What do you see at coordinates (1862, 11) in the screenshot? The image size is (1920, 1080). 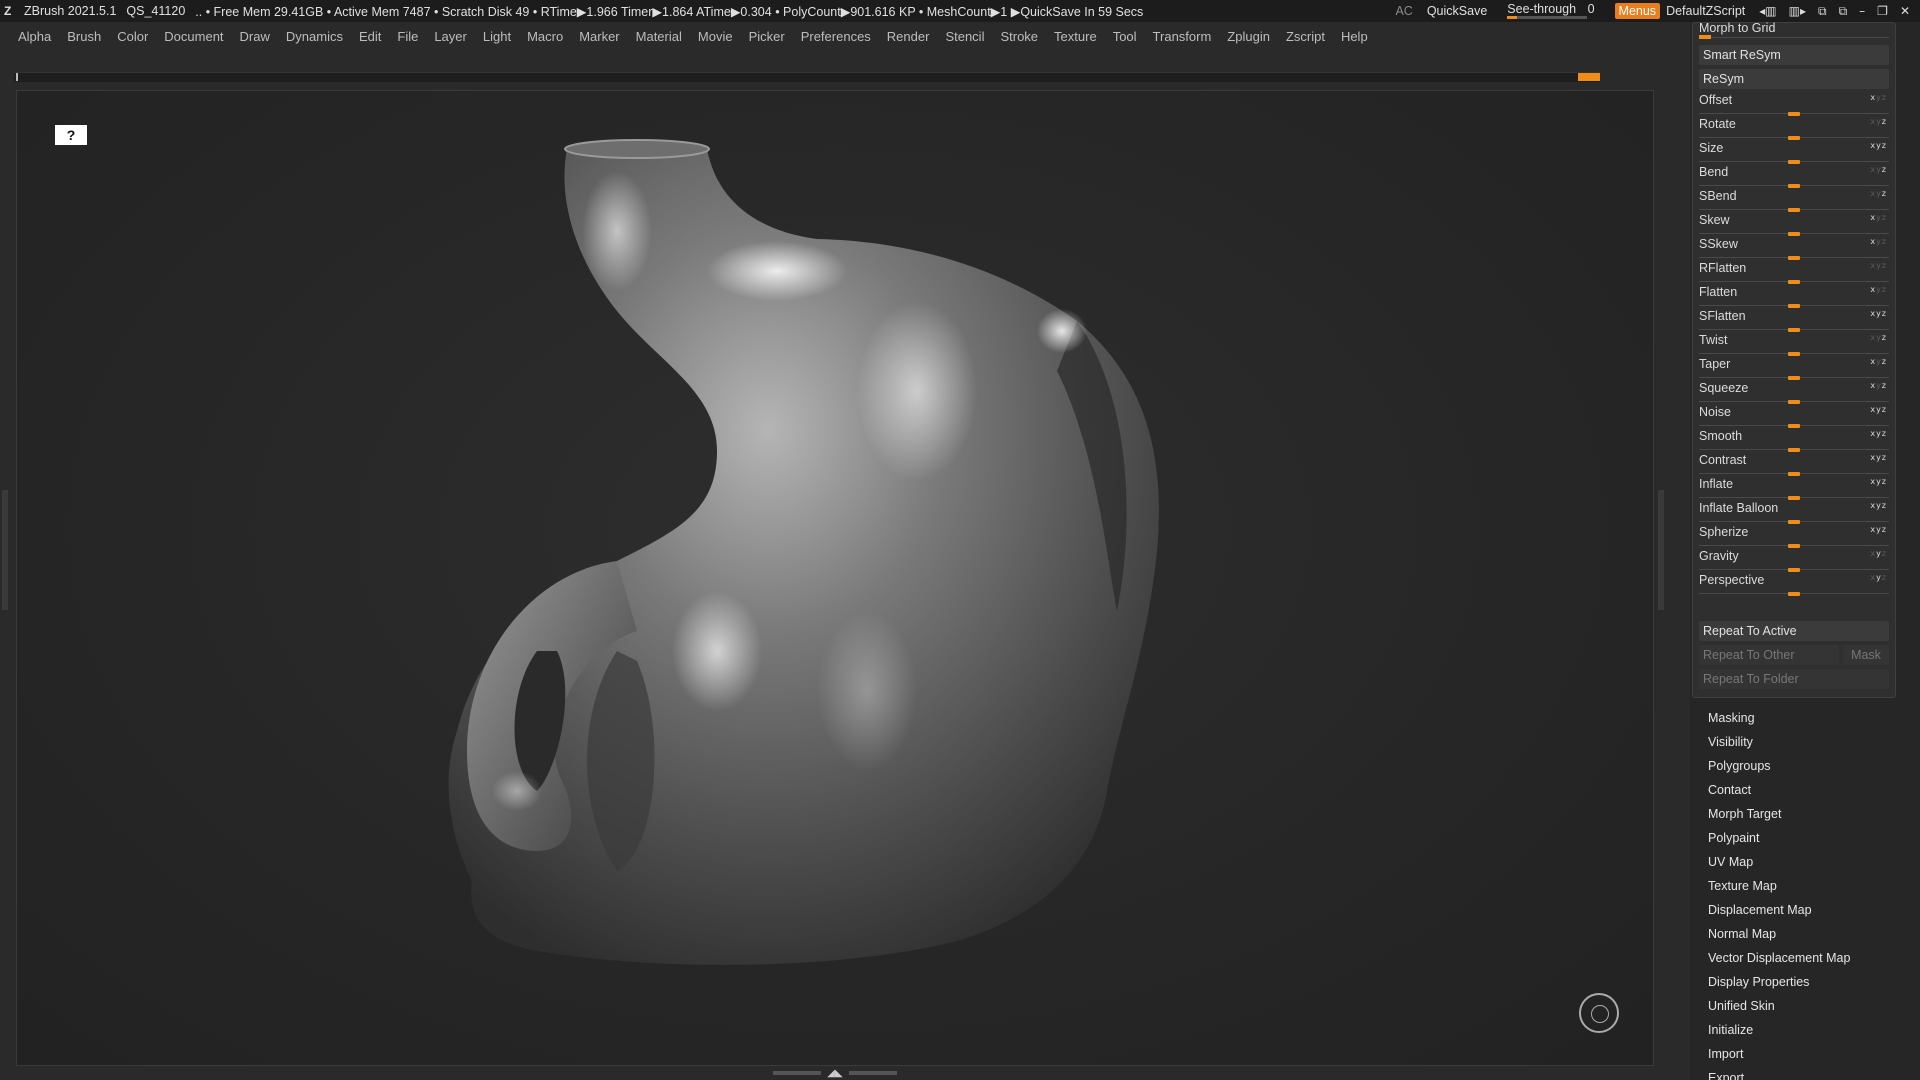 I see `minimize-icon: –` at bounding box center [1862, 11].